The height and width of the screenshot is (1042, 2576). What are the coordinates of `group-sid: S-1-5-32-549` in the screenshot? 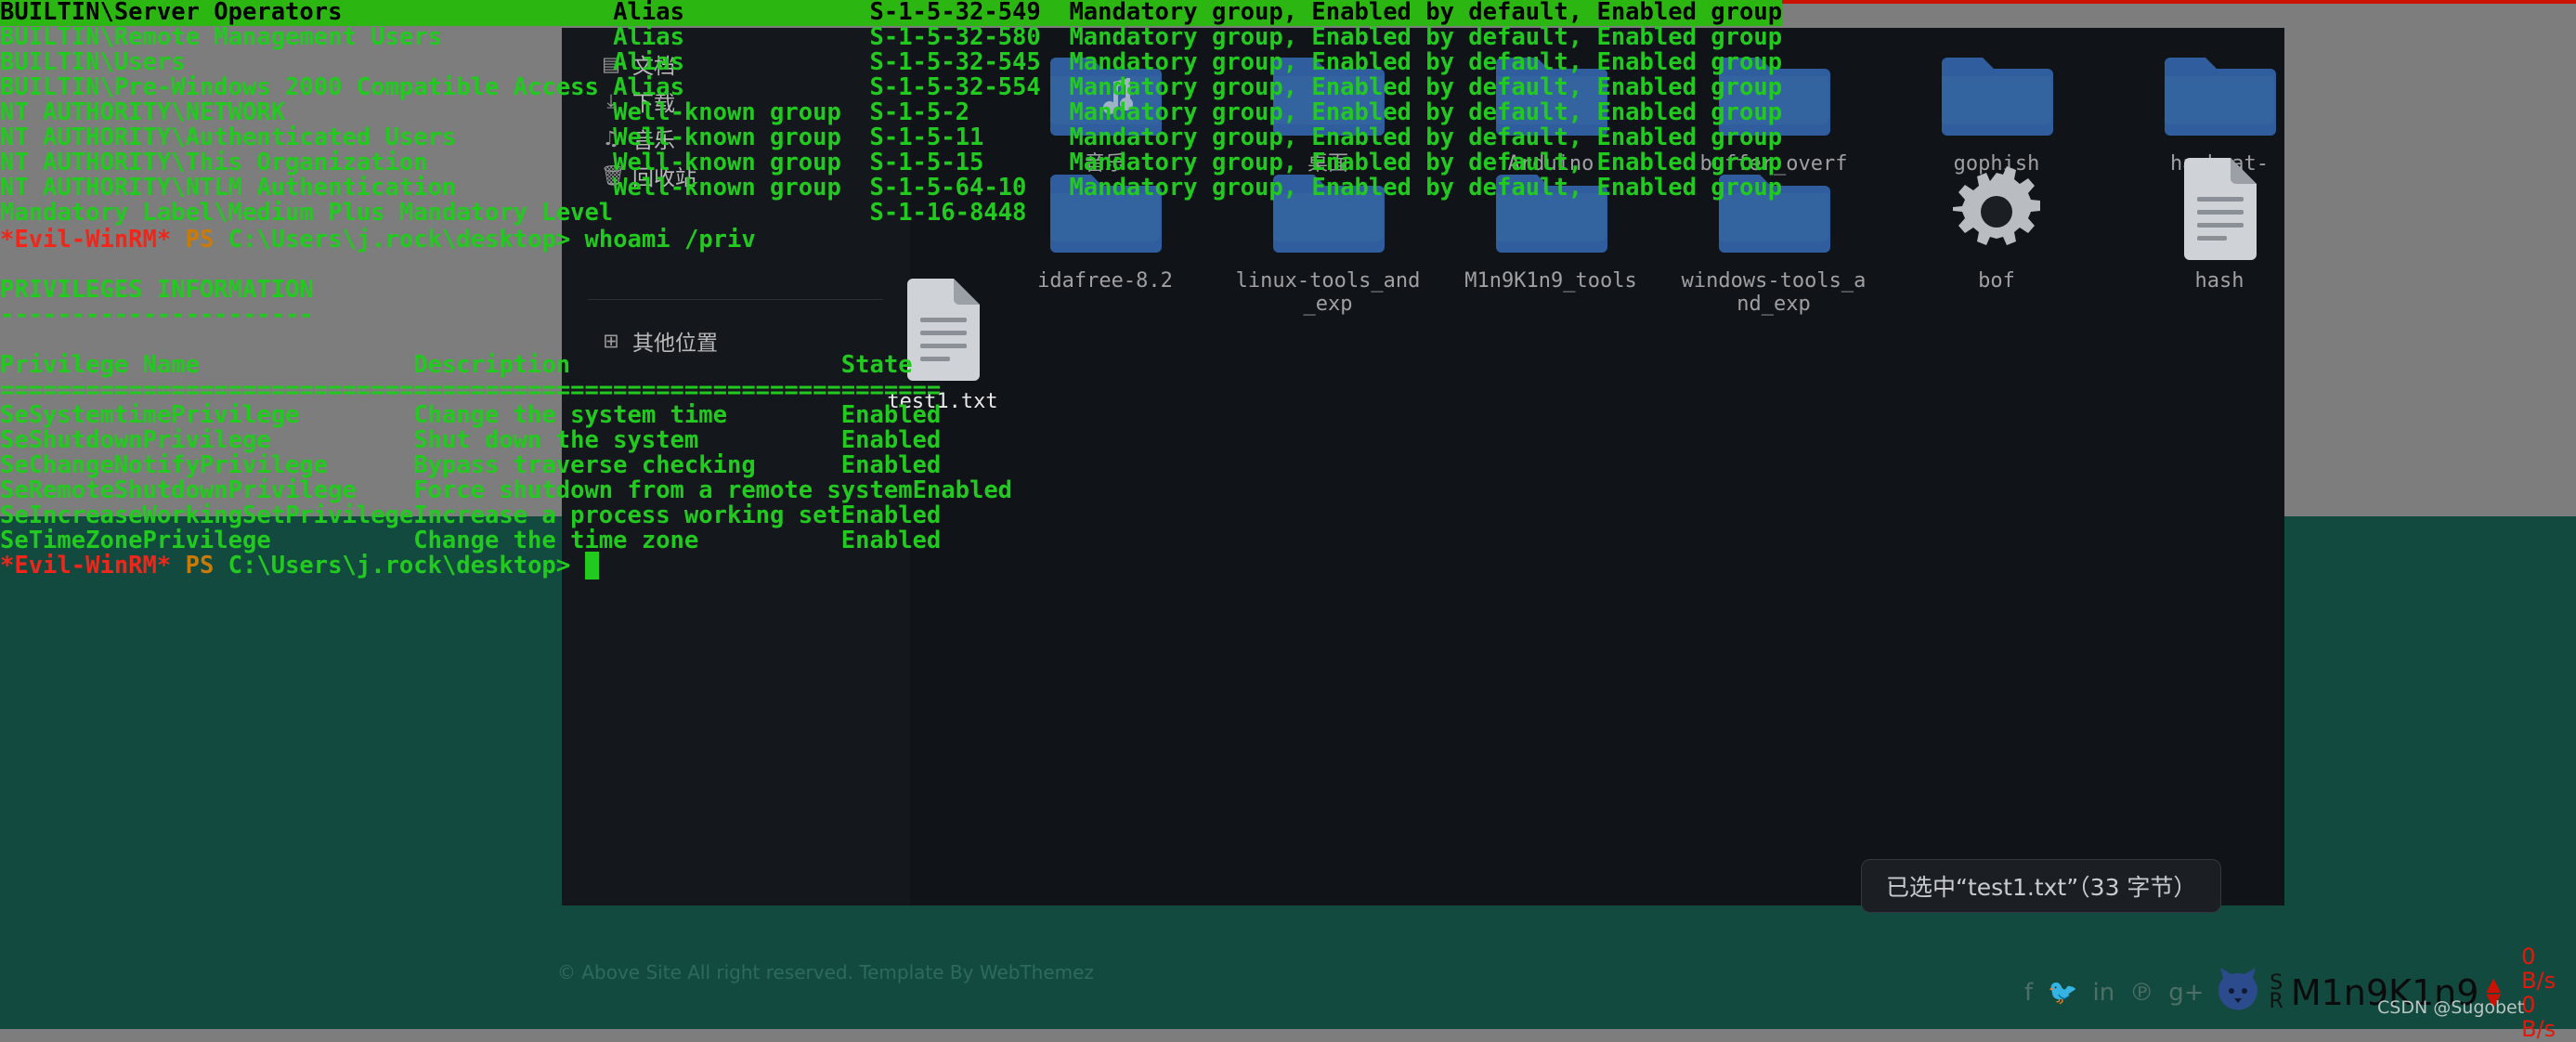 It's located at (969, 13).